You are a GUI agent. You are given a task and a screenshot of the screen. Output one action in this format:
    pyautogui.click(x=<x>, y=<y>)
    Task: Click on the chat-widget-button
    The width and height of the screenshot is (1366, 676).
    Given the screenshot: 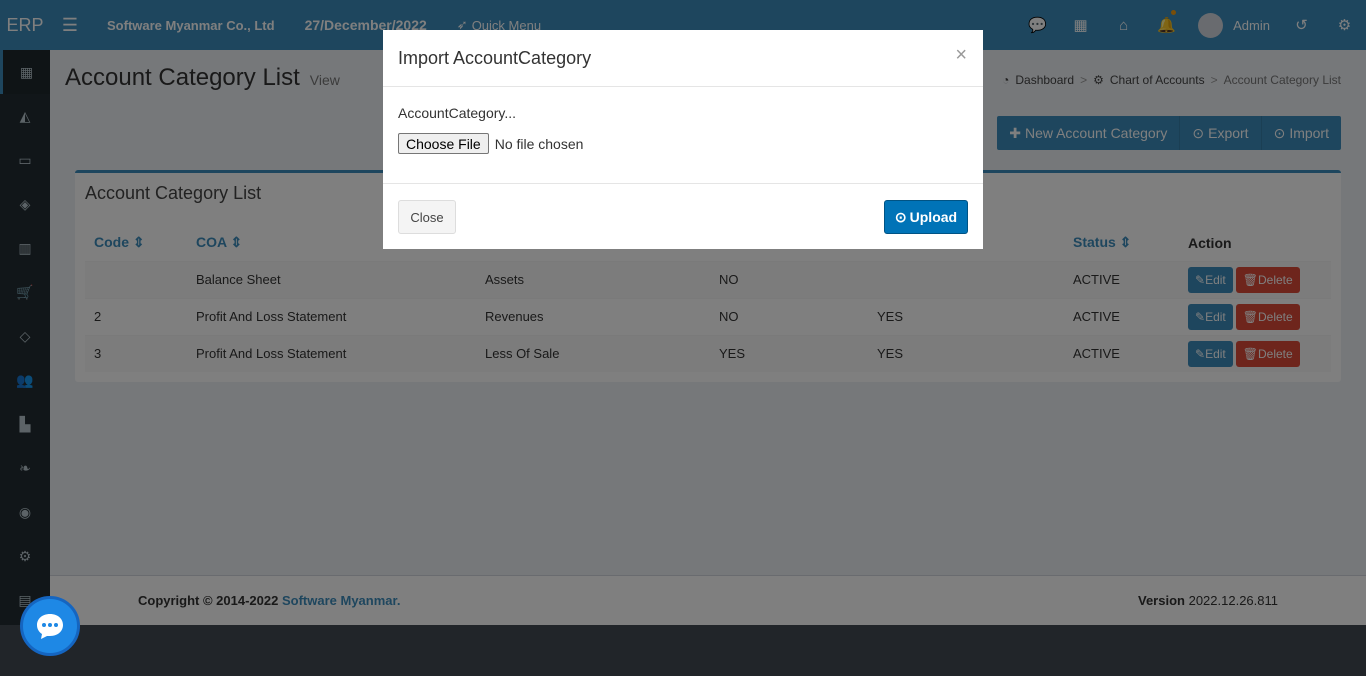 What is the action you would take?
    pyautogui.click(x=50, y=626)
    